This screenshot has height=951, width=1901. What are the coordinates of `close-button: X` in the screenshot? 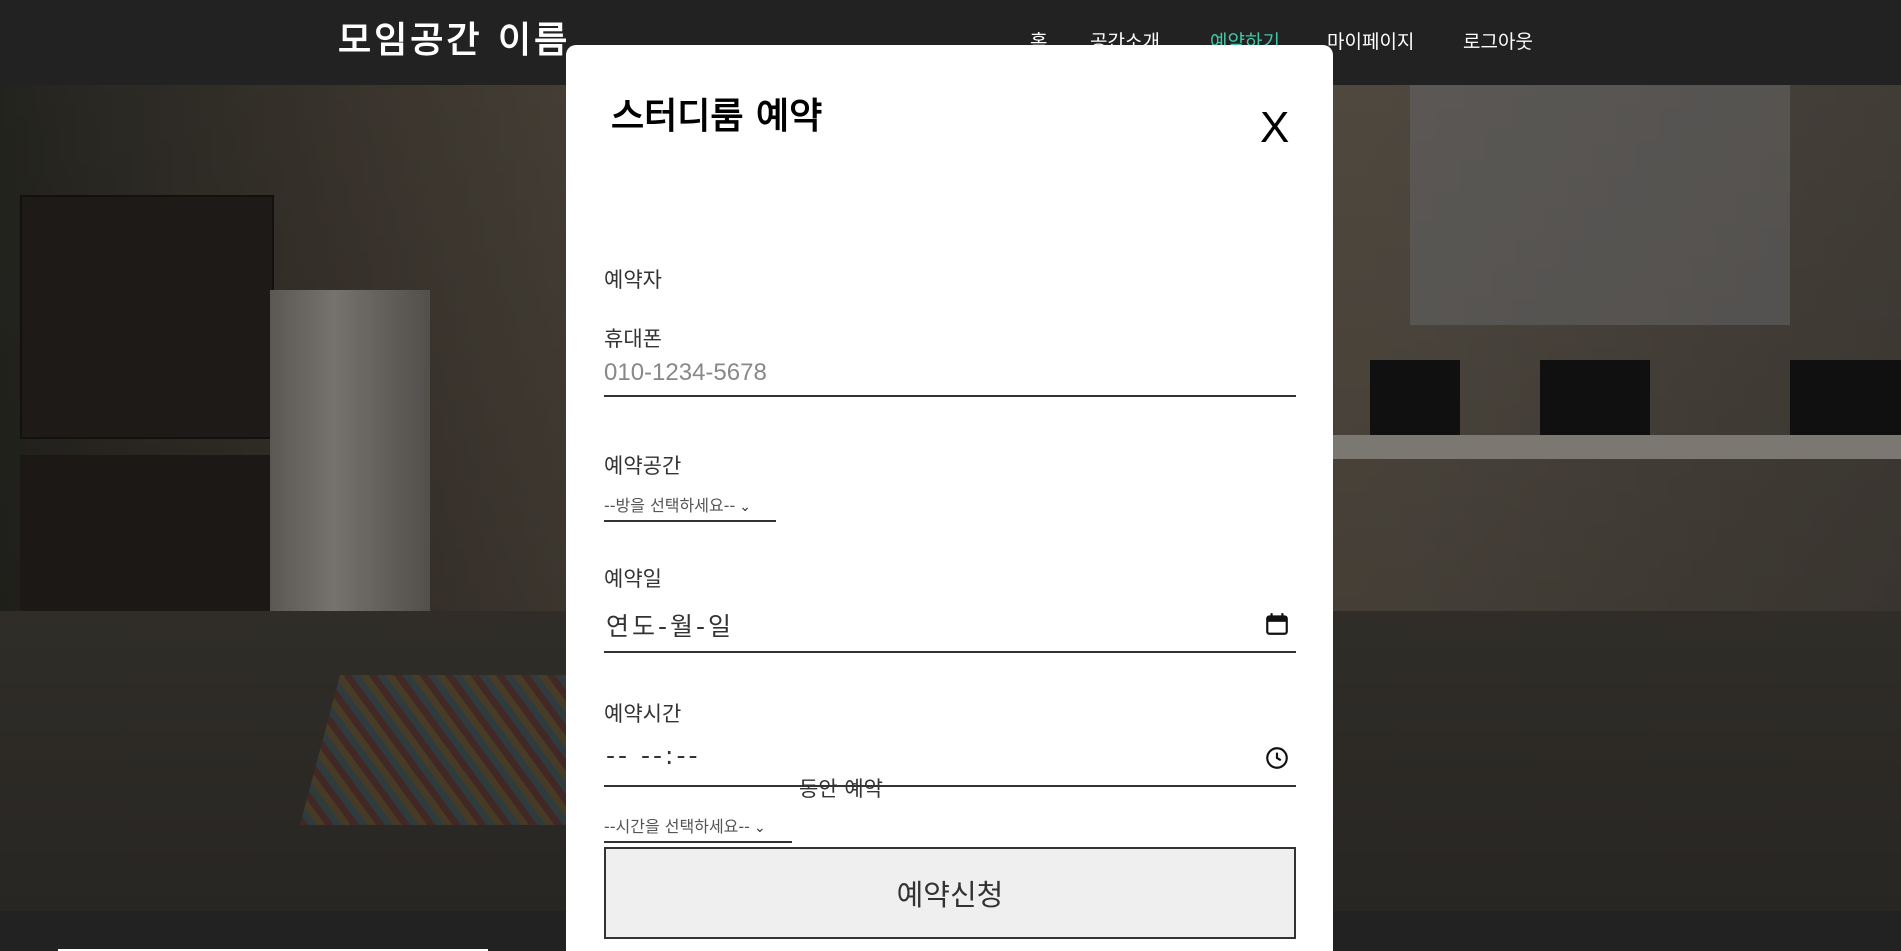 It's located at (1274, 128).